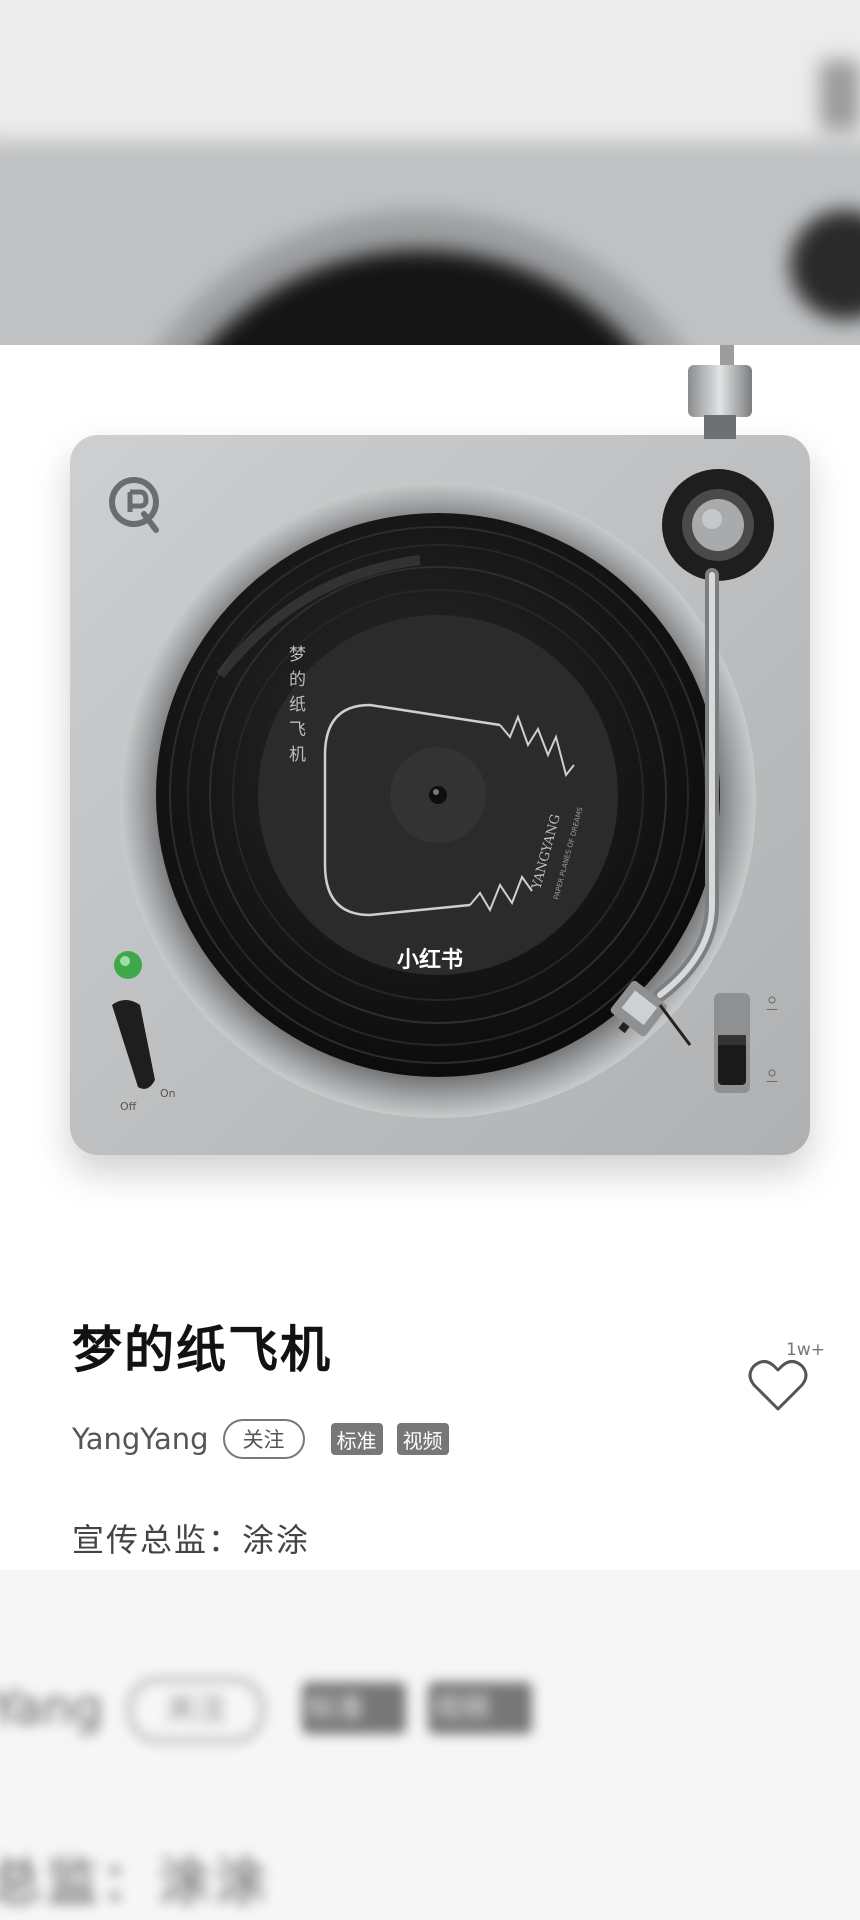 This screenshot has width=860, height=1920. Describe the element at coordinates (128, 1106) in the screenshot. I see `power-off-label: Off` at that location.